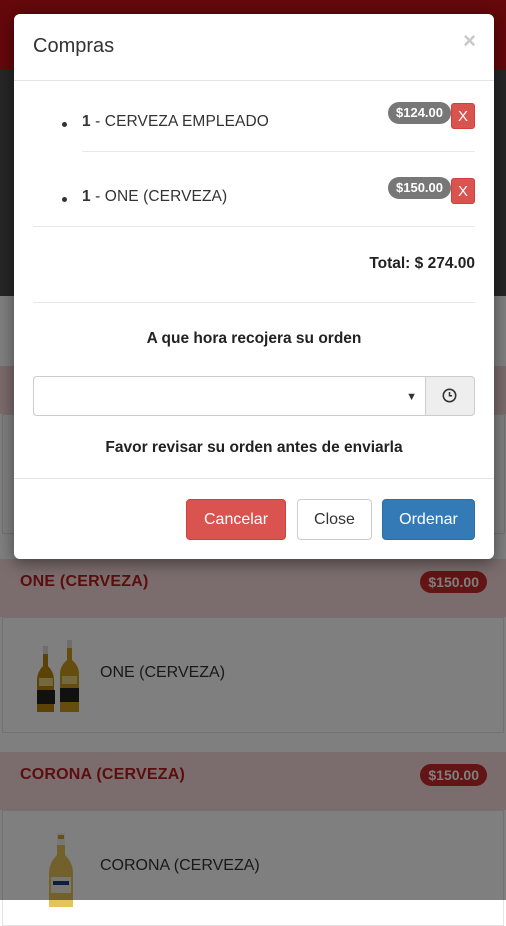  Describe the element at coordinates (411, 397) in the screenshot. I see `chevron-down-icon: ▼` at that location.